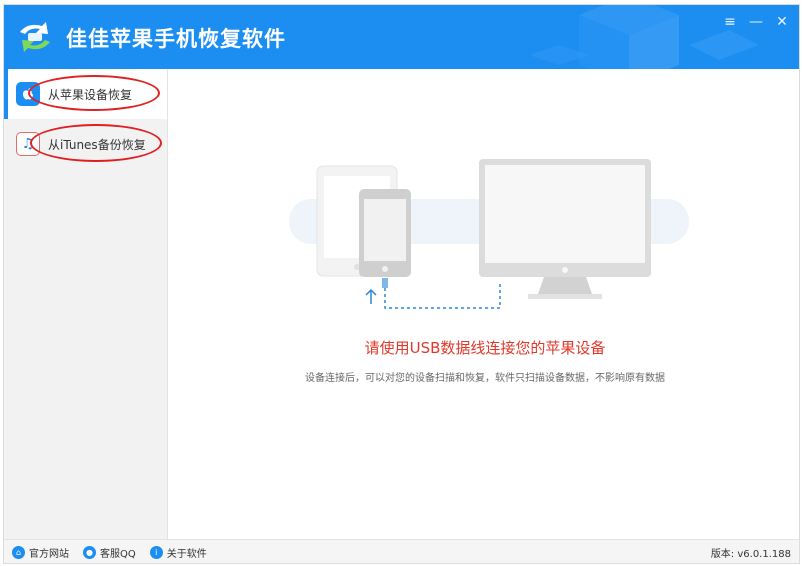  What do you see at coordinates (485, 378) in the screenshot?
I see `connect-instruction-subtitle: 设备连接后，可以对您的设备扫描和恢复，软件只扫描设备数据，不影响原有数据` at bounding box center [485, 378].